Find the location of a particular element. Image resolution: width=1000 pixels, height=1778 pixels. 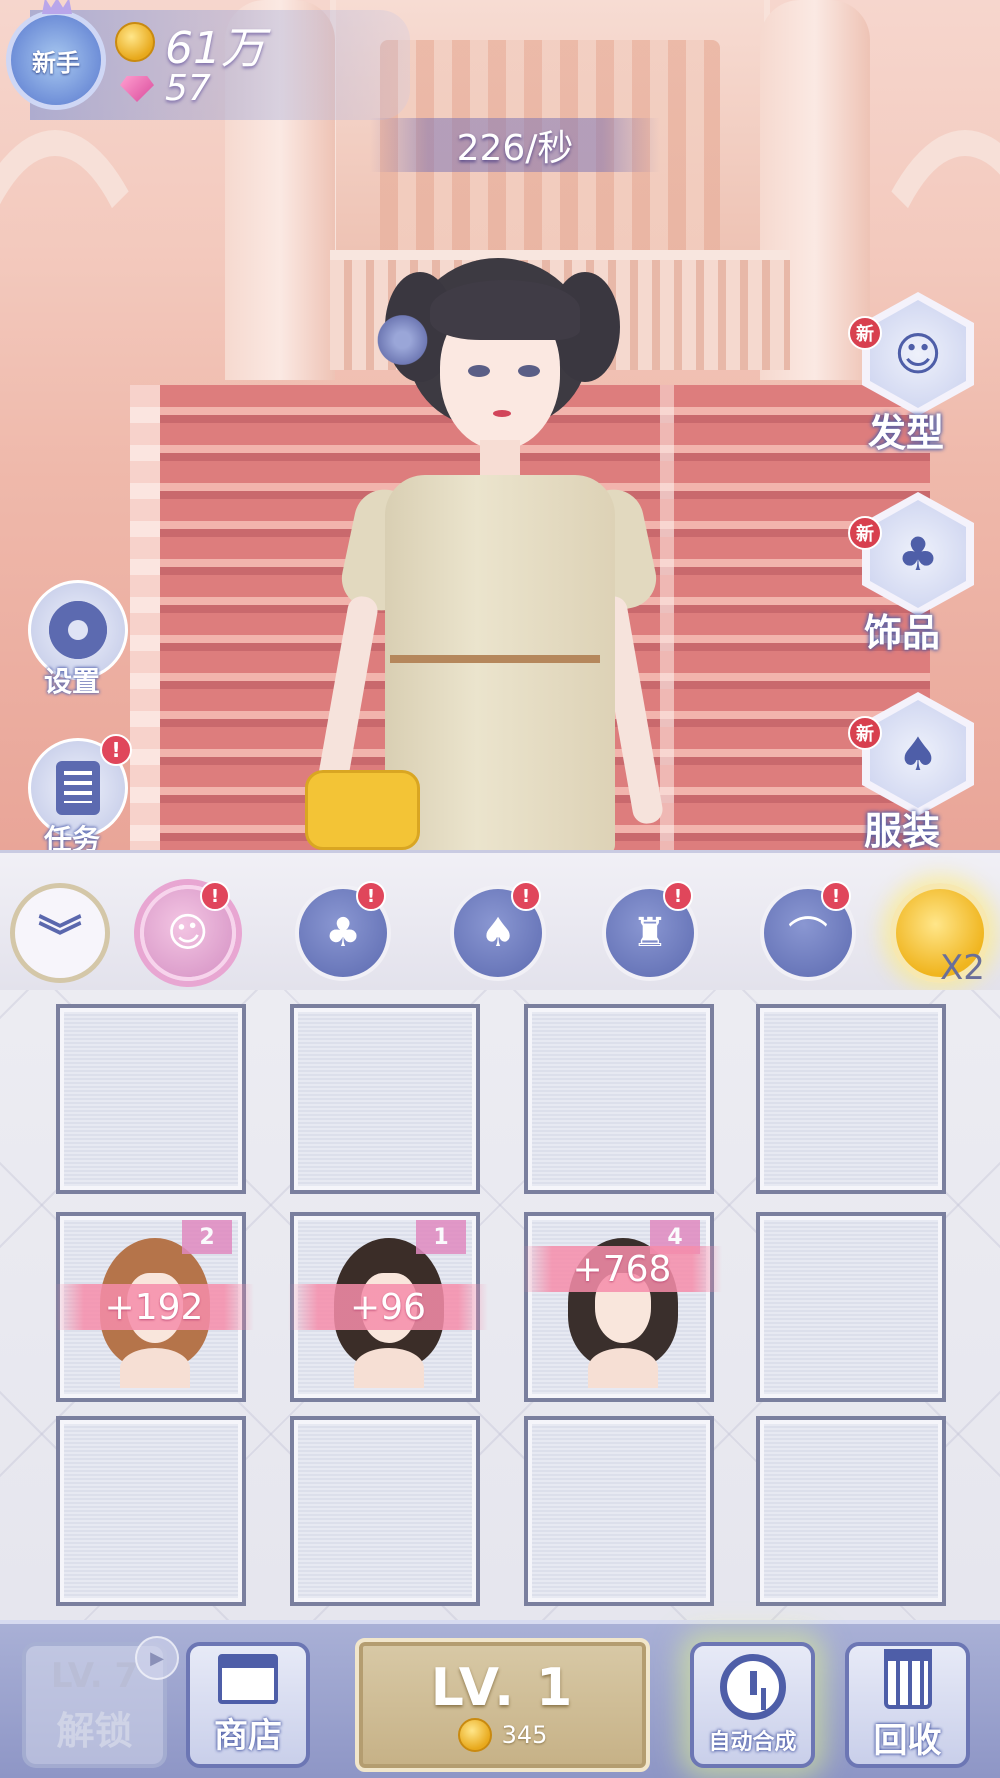

item-income-ribbon: +192 is located at coordinates (154, 1307).